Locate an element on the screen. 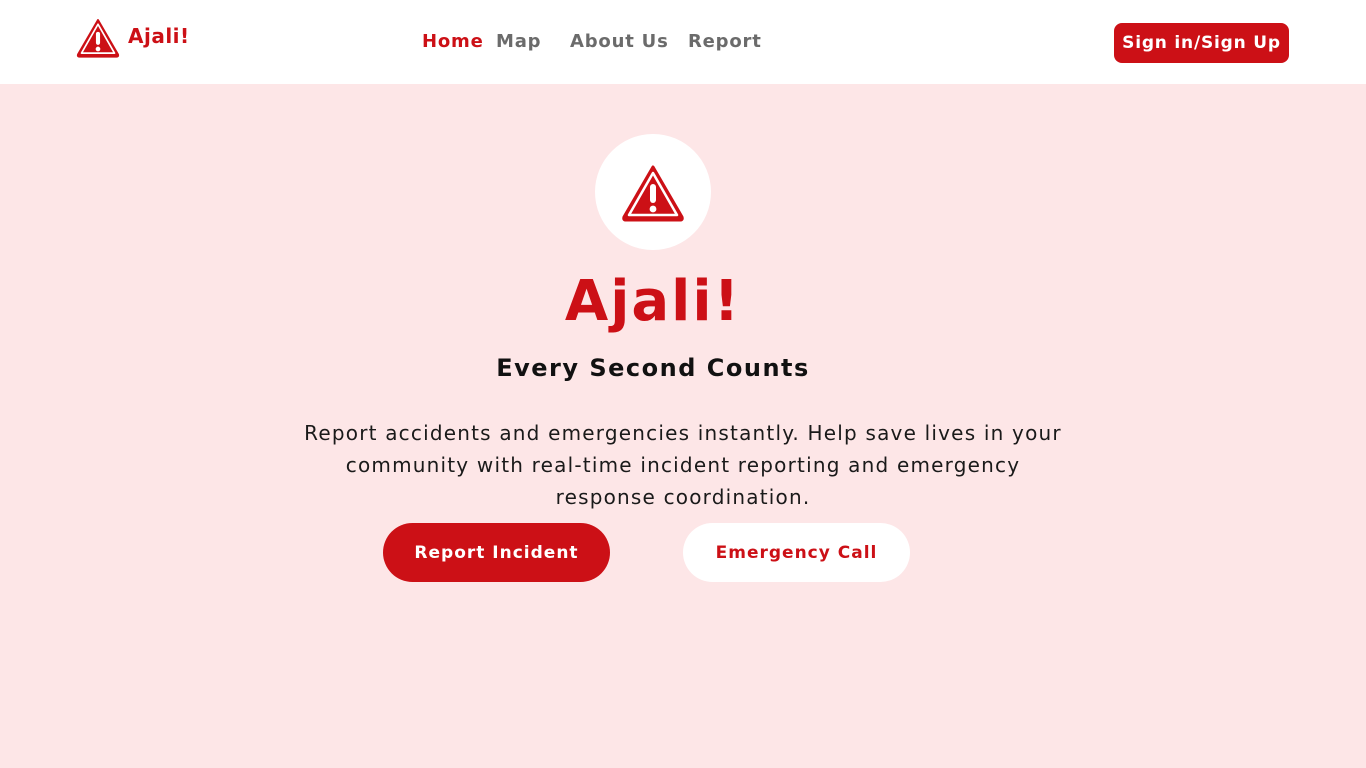  brand-name: Ajali! is located at coordinates (159, 36).